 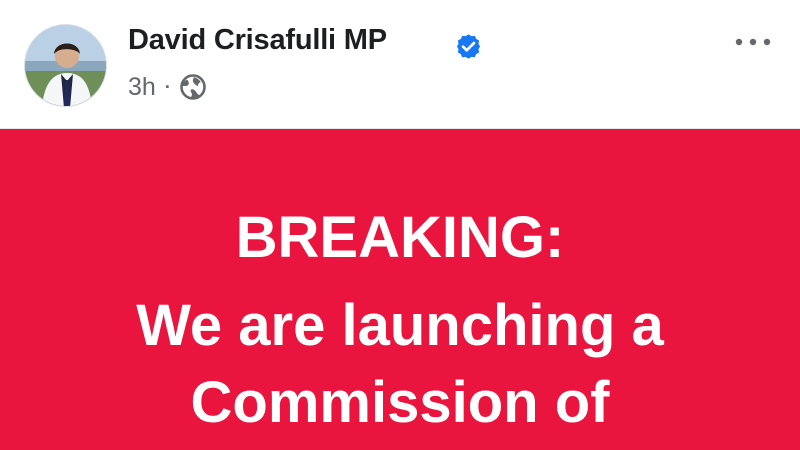 I want to click on post-options-button, so click(x=753, y=42).